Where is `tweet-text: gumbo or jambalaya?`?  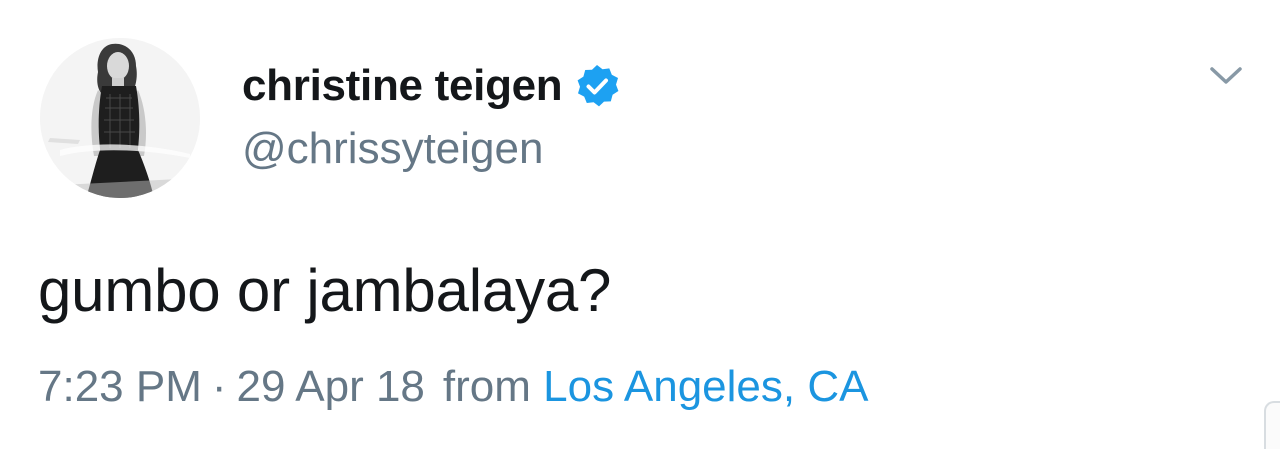 tweet-text: gumbo or jambalaya? is located at coordinates (325, 290).